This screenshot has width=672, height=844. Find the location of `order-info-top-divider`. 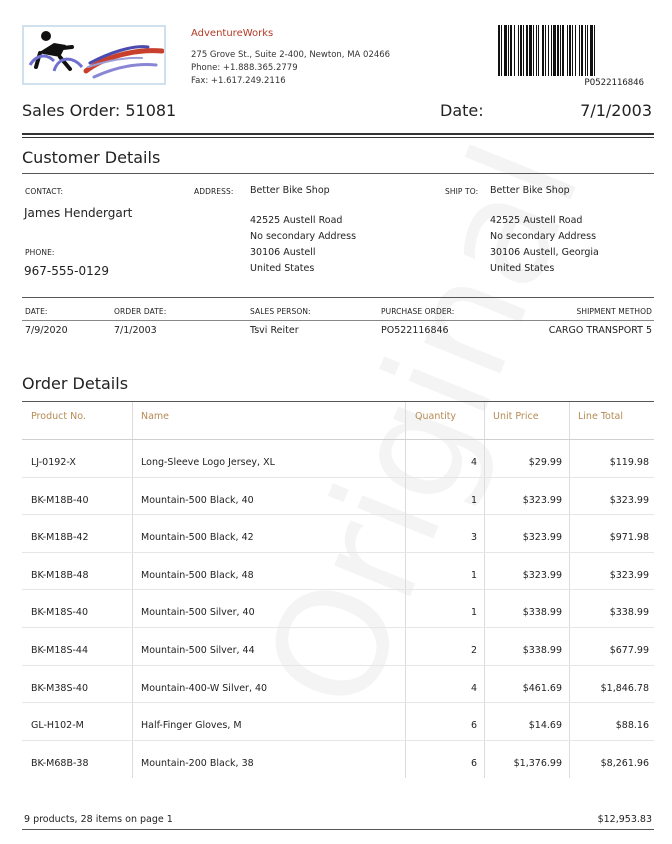

order-info-top-divider is located at coordinates (338, 297).